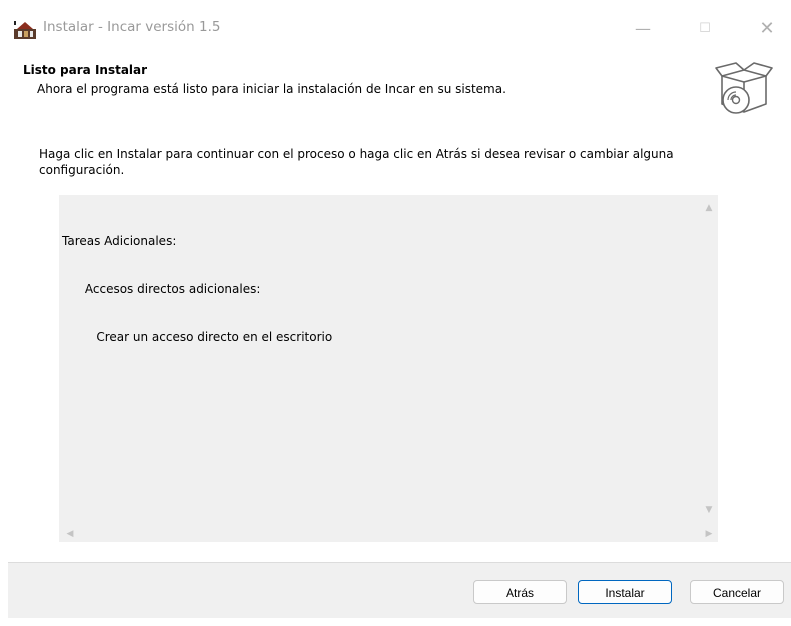  Describe the element at coordinates (737, 592) in the screenshot. I see `cancel-button: Cancelar` at that location.